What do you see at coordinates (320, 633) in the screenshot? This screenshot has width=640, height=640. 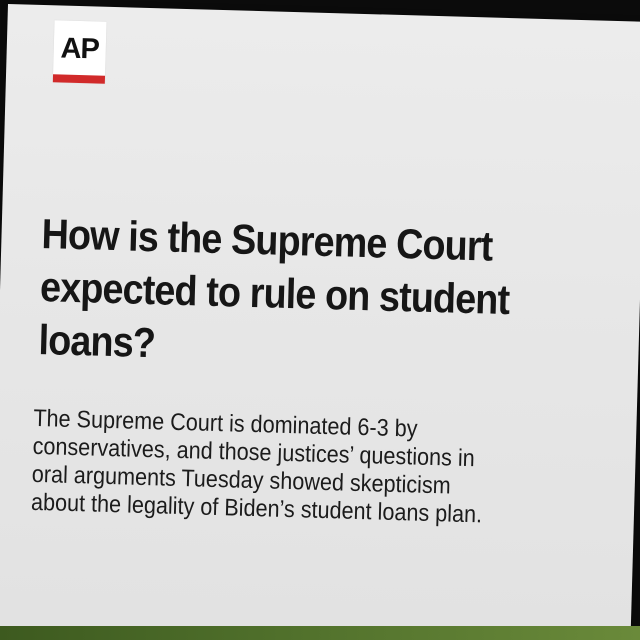 I see `bottom-strip` at bounding box center [320, 633].